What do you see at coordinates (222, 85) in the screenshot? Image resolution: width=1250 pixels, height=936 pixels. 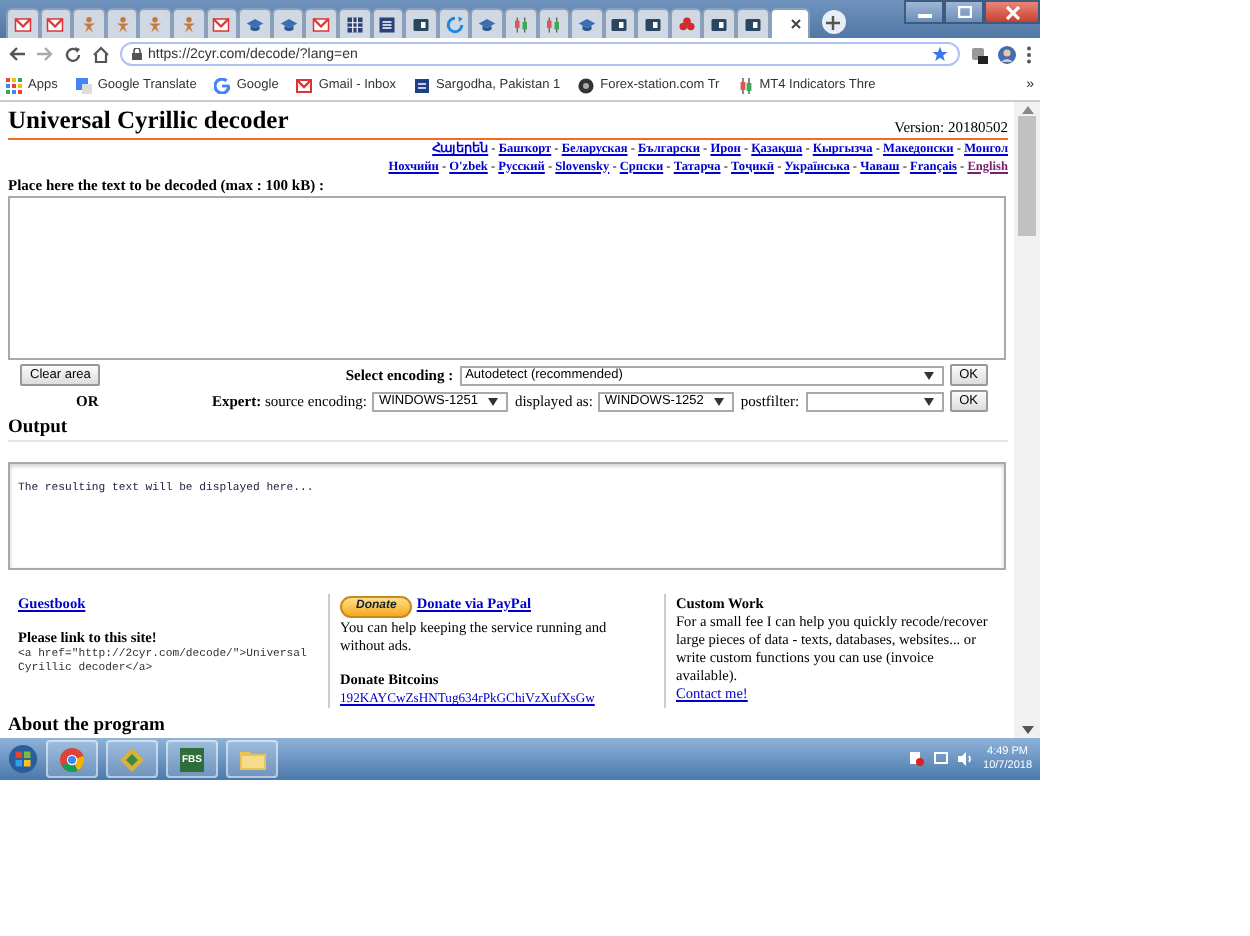 I see `google-icon` at bounding box center [222, 85].